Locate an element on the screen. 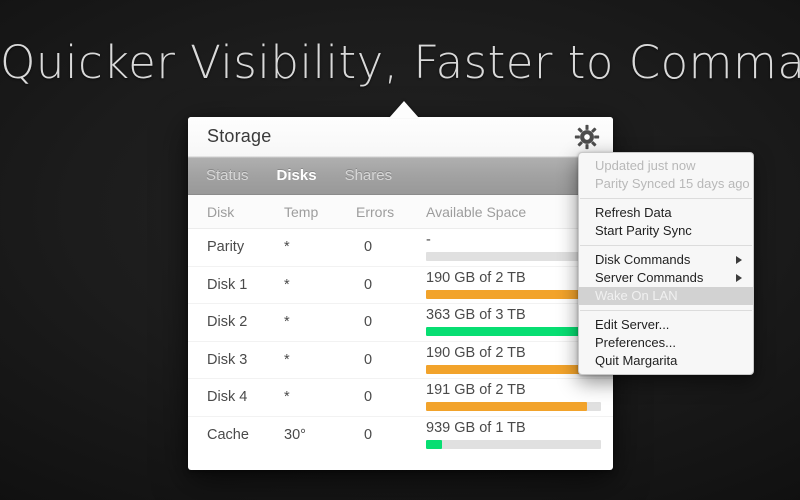 This screenshot has height=500, width=800. table-column-headers: Disk Temp Errors Available Space is located at coordinates (400, 212).